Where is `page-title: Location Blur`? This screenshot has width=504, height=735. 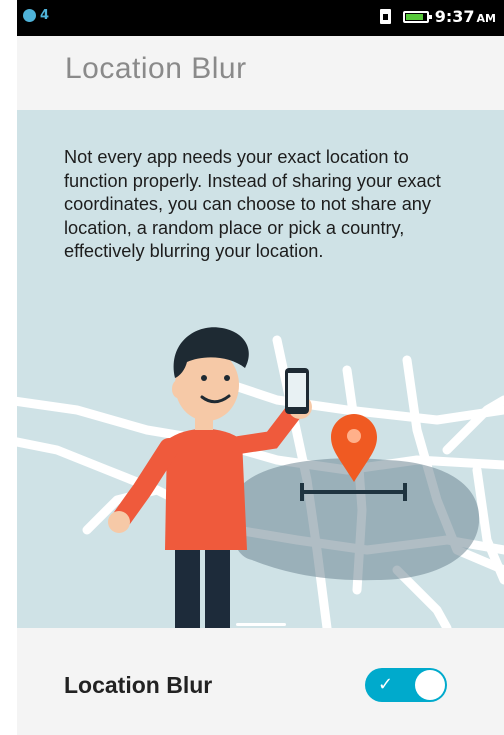
page-title: Location Blur is located at coordinates (156, 68).